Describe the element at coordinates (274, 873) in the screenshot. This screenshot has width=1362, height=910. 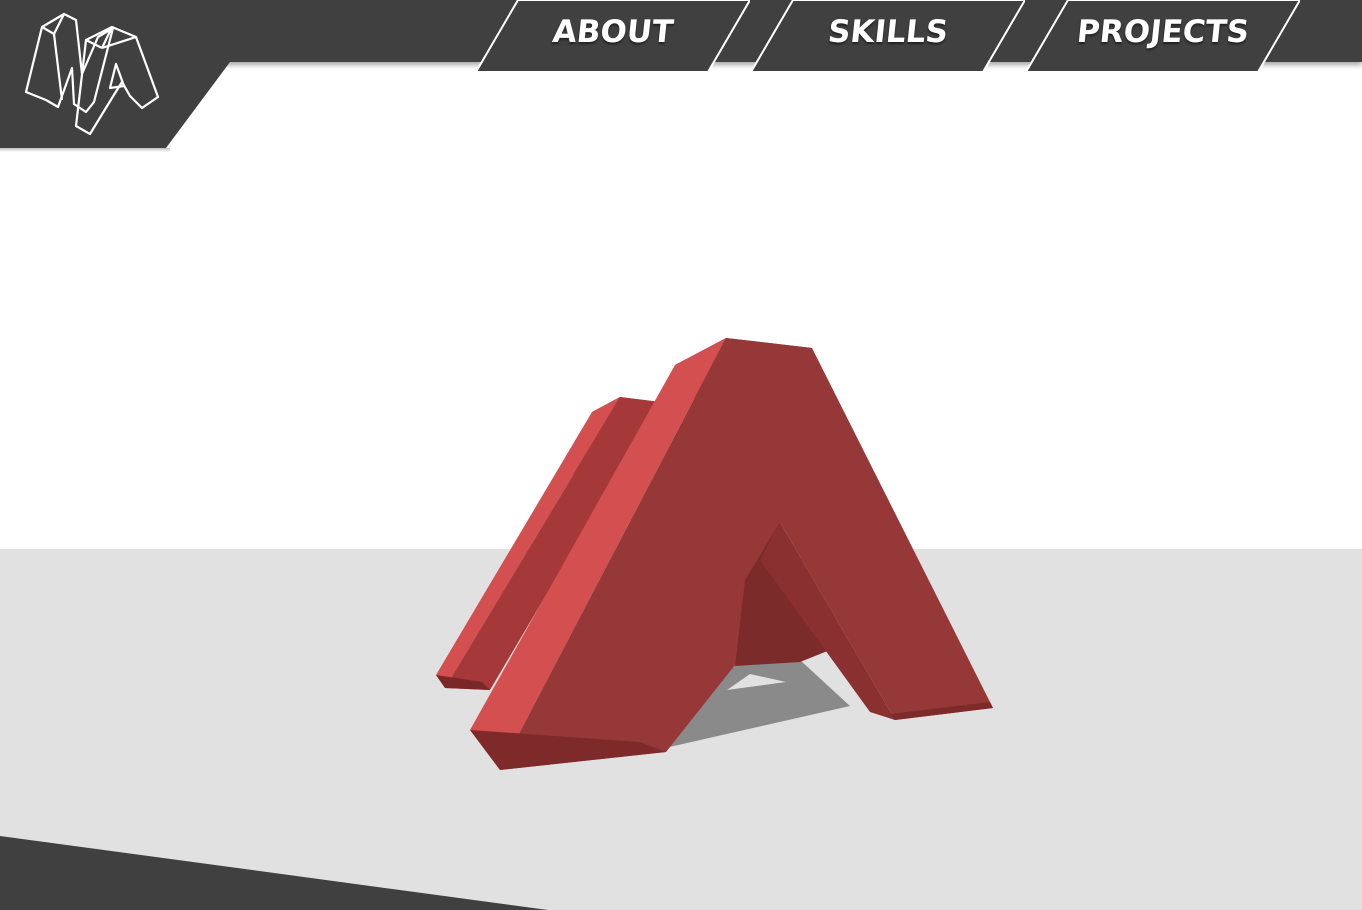
I see `bottom-band` at that location.